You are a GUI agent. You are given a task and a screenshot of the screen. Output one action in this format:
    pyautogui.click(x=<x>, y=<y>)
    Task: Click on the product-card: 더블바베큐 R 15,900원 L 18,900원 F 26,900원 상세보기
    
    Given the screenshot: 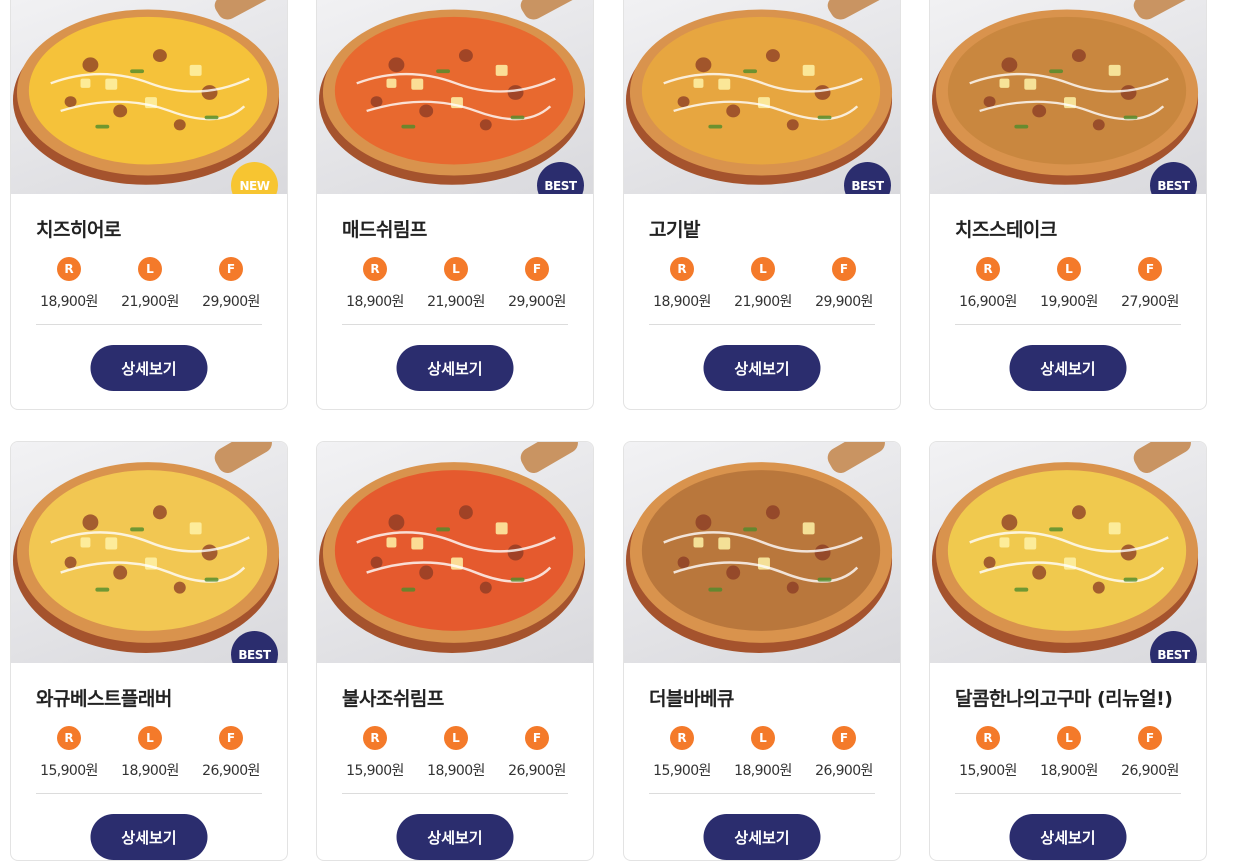 What is the action you would take?
    pyautogui.click(x=762, y=651)
    